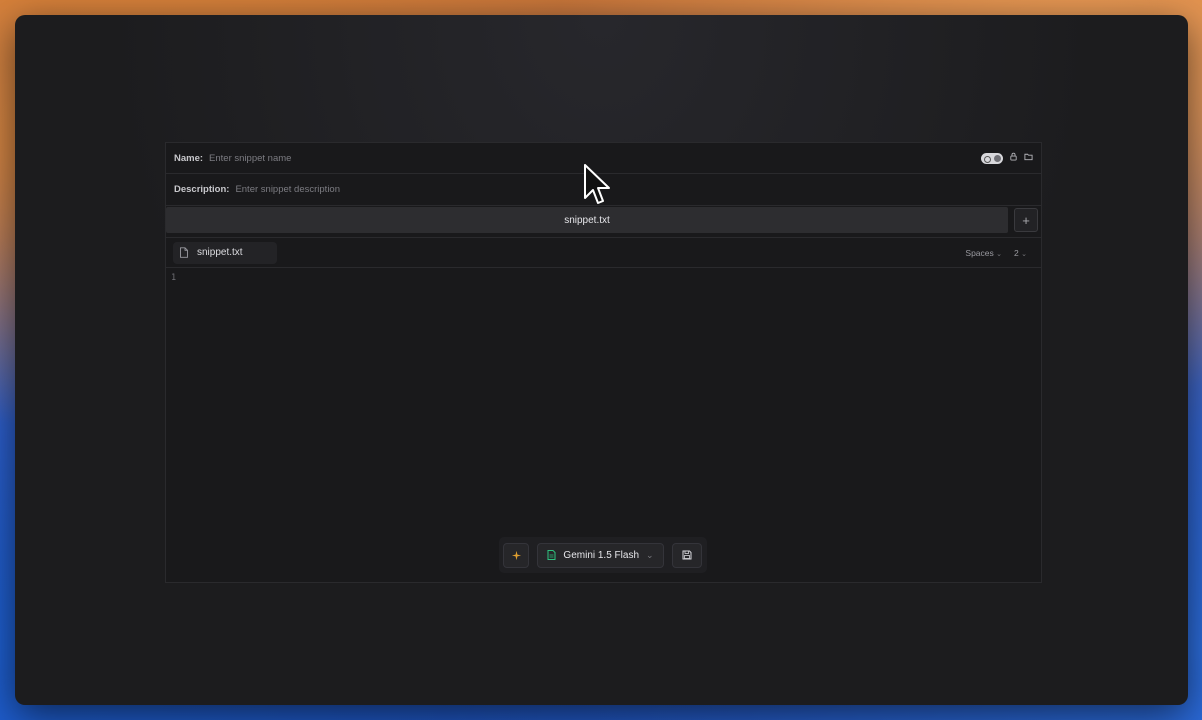  I want to click on lock-icon, so click(1013, 158).